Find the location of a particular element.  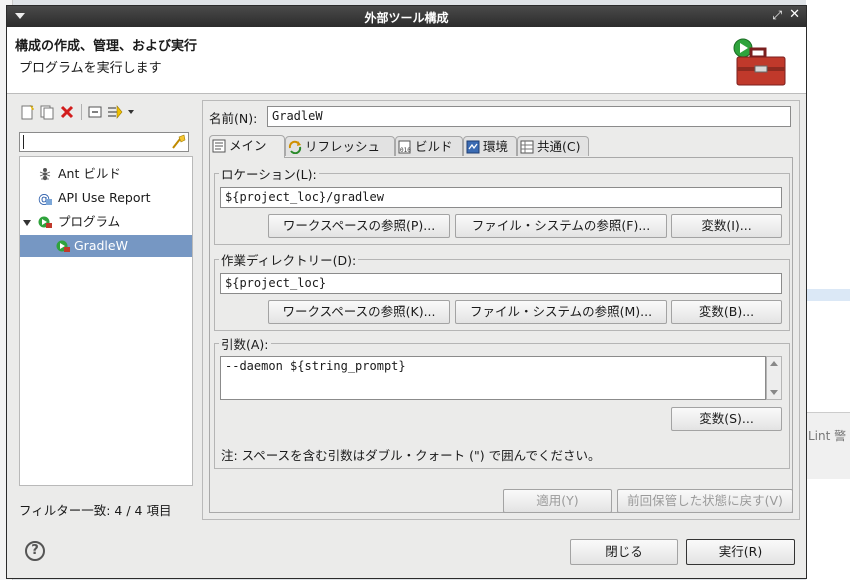

common-icon is located at coordinates (527, 146).